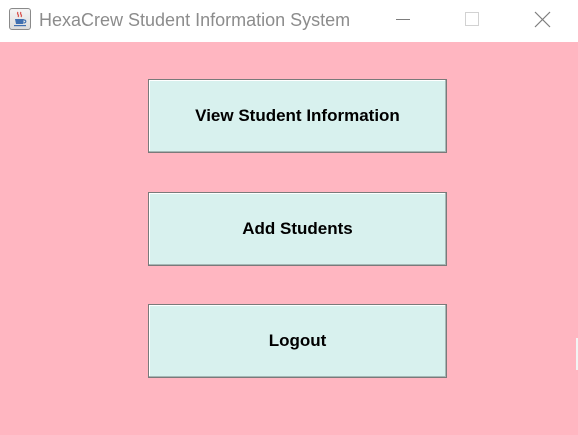  Describe the element at coordinates (297, 229) in the screenshot. I see `add-students-button: Add Students` at that location.